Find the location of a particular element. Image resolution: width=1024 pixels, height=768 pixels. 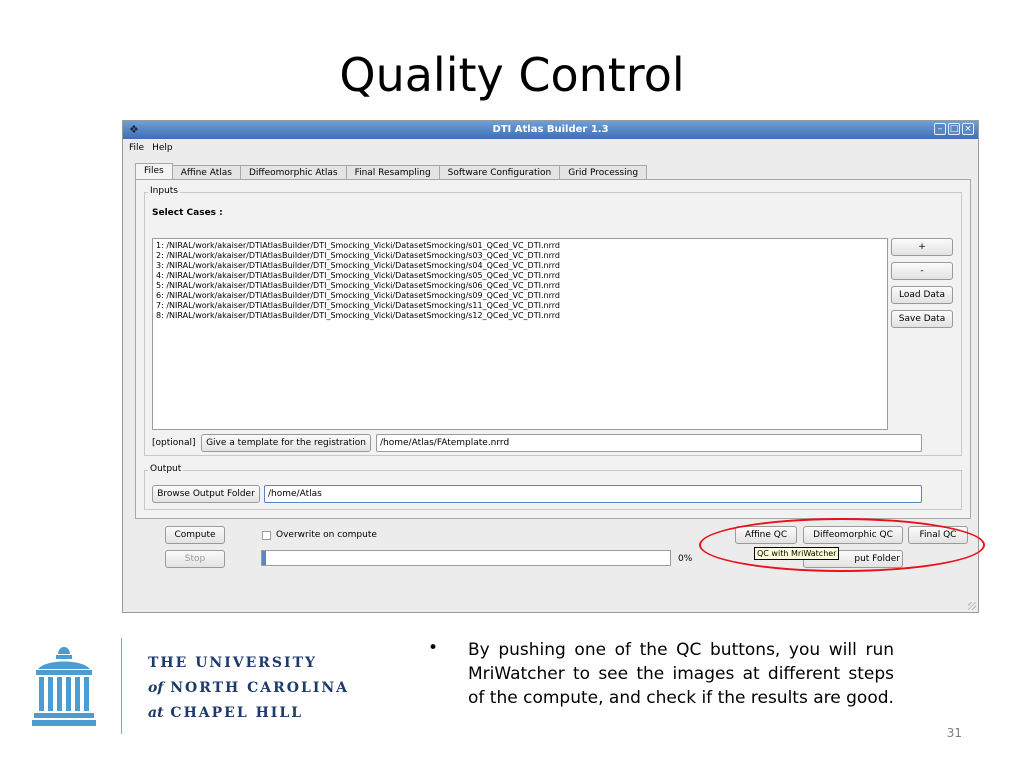

menu-bar: File Help is located at coordinates (148, 148).